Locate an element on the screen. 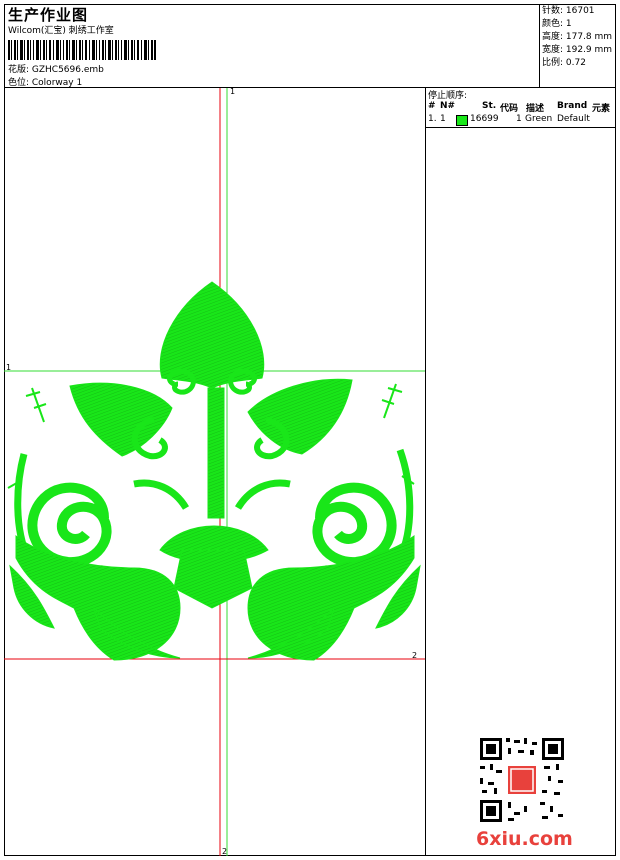 The height and width of the screenshot is (860, 620). barcode-icon is located at coordinates (82, 50).